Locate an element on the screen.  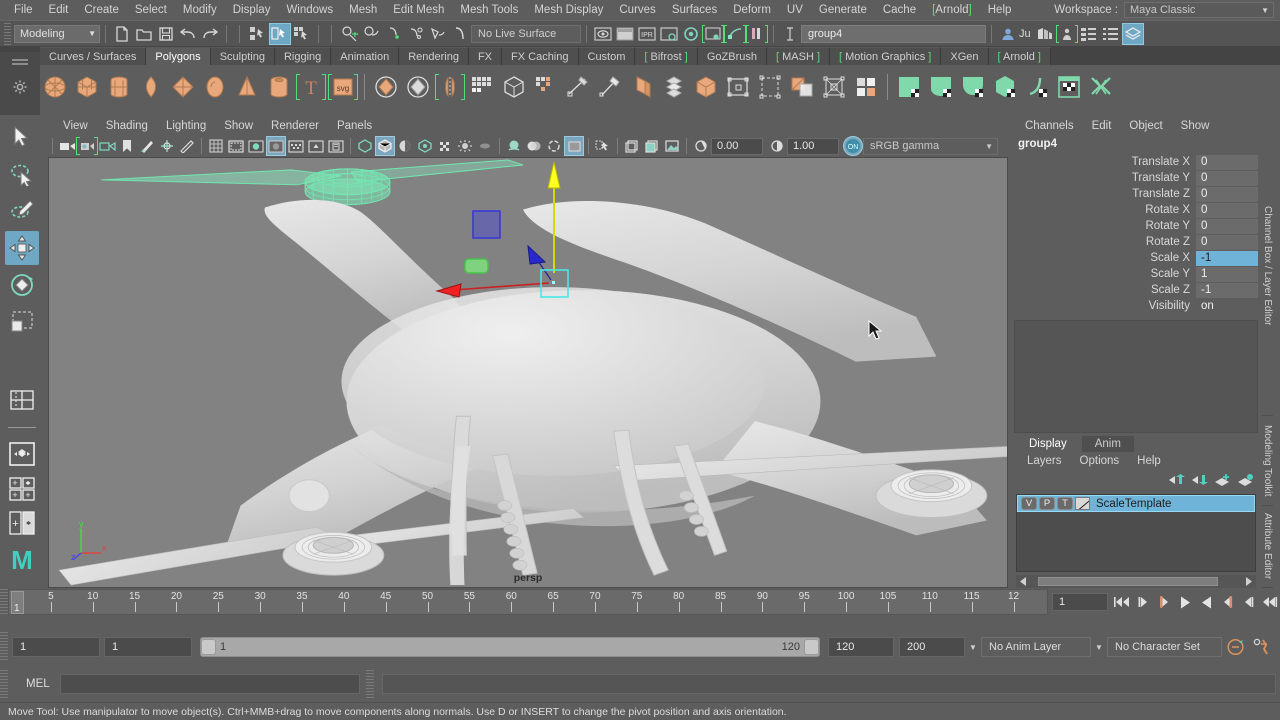
animation-start-time-field: 1 is located at coordinates (56, 647).